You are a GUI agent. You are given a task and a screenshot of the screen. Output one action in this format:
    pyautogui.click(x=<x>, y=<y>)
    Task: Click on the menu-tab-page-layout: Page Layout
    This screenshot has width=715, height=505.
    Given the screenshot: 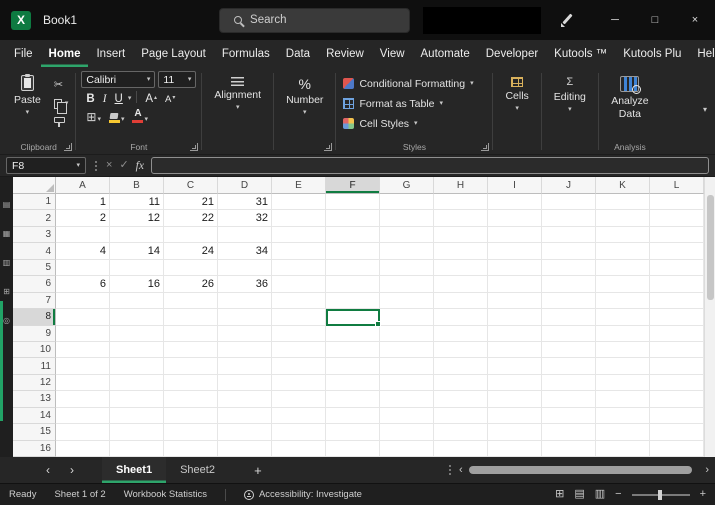 What is the action you would take?
    pyautogui.click(x=173, y=53)
    